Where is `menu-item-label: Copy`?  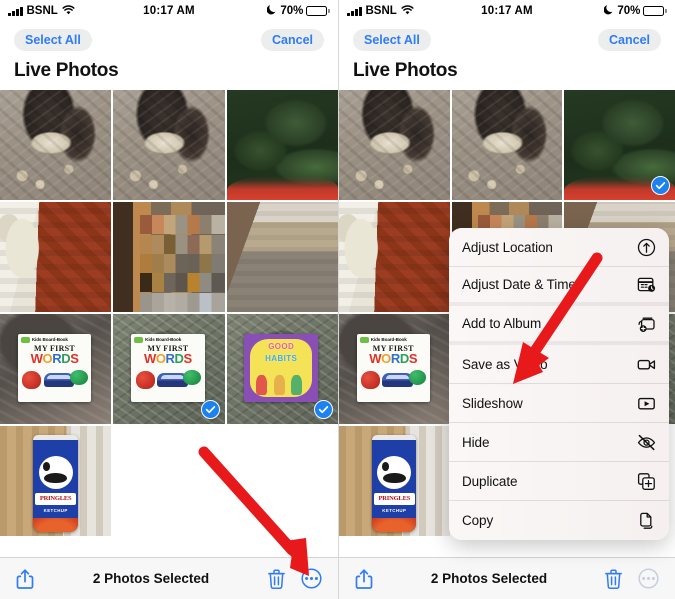
menu-item-label: Copy is located at coordinates (478, 520).